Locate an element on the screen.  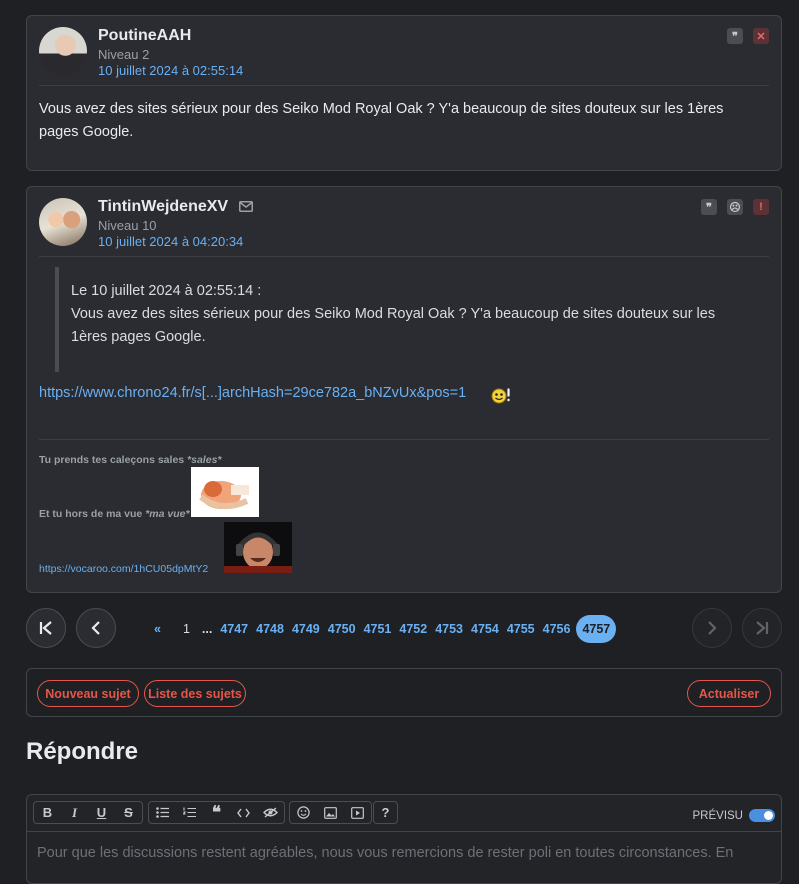
post-actions: ❞ ✕ is located at coordinates (748, 36).